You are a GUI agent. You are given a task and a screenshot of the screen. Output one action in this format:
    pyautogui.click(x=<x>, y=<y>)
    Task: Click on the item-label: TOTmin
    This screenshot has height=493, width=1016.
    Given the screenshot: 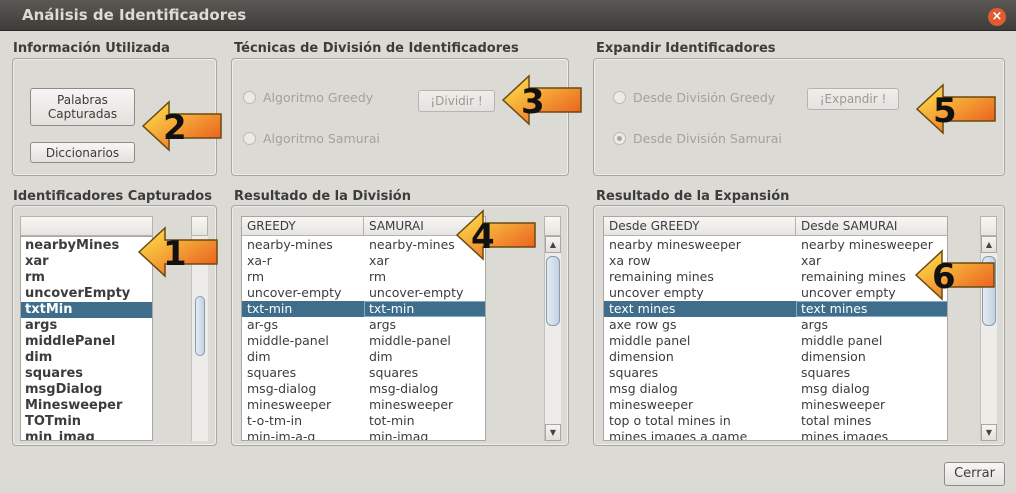 What is the action you would take?
    pyautogui.click(x=53, y=421)
    